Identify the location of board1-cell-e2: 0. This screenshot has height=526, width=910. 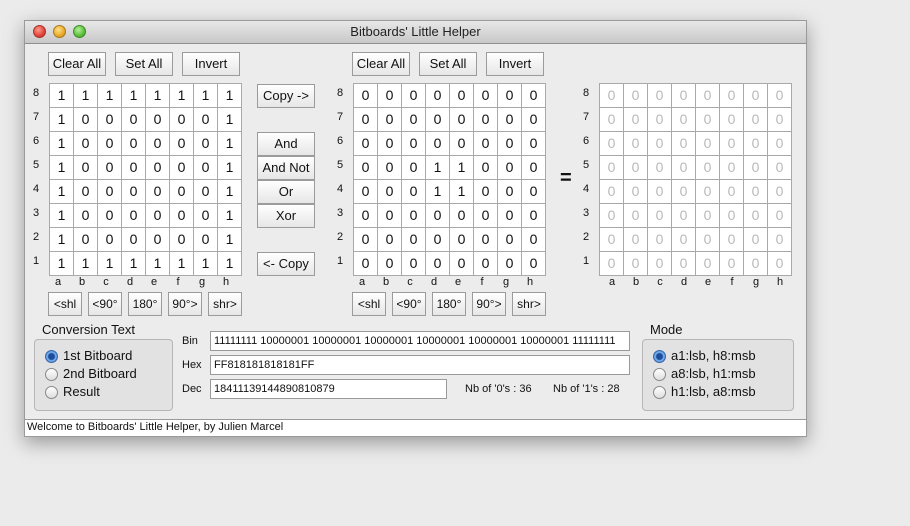
(158, 240).